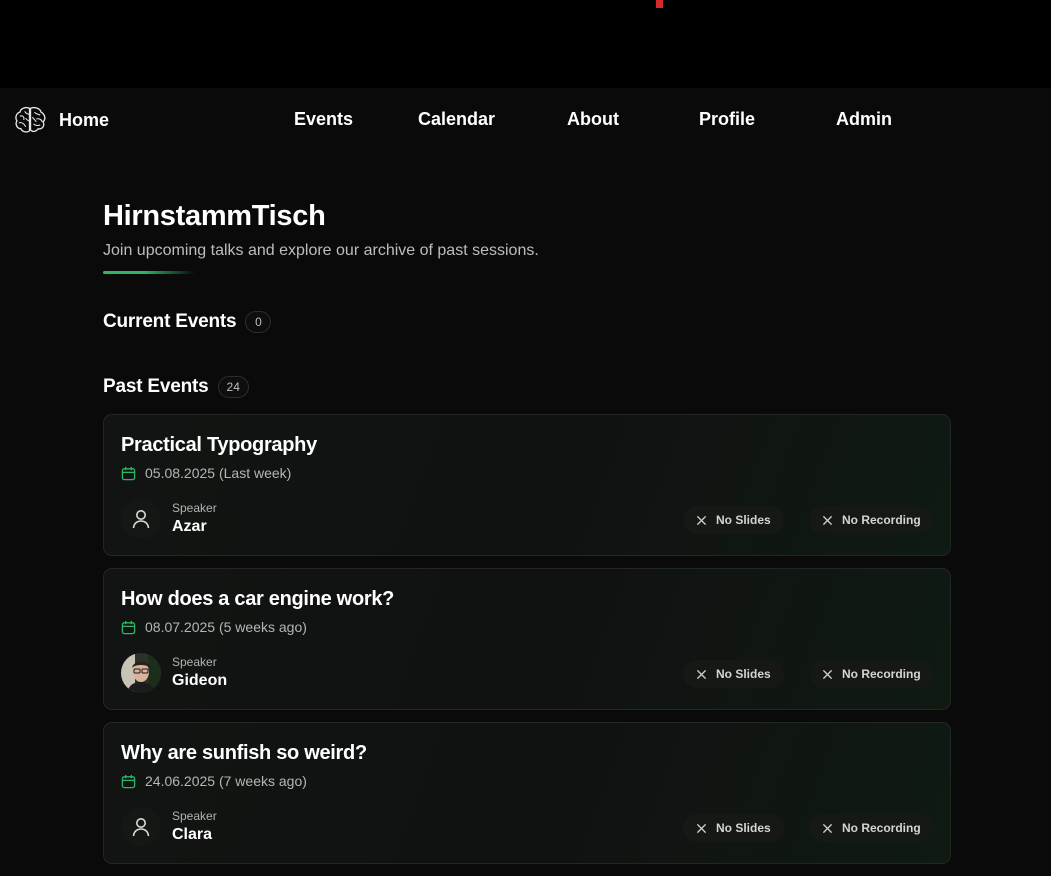 This screenshot has height=876, width=1051. Describe the element at coordinates (258, 599) in the screenshot. I see `event-title: How does a car engine work?` at that location.